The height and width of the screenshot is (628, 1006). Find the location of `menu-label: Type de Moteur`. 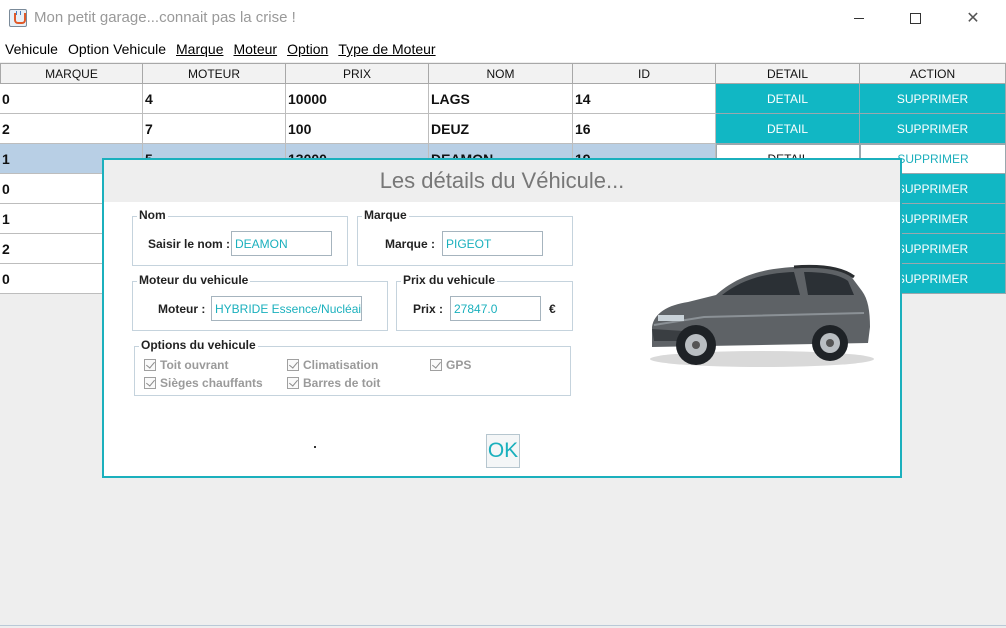

menu-label: Type de Moteur is located at coordinates (387, 49).